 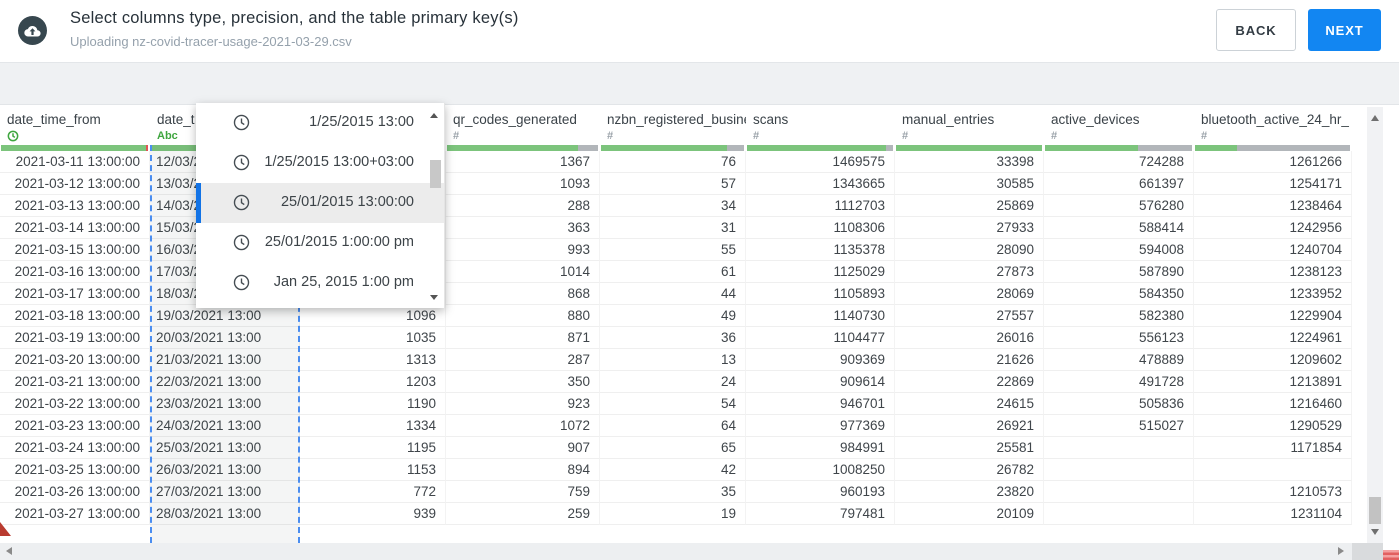 I want to click on table-cell: 724288, so click(x=1119, y=162).